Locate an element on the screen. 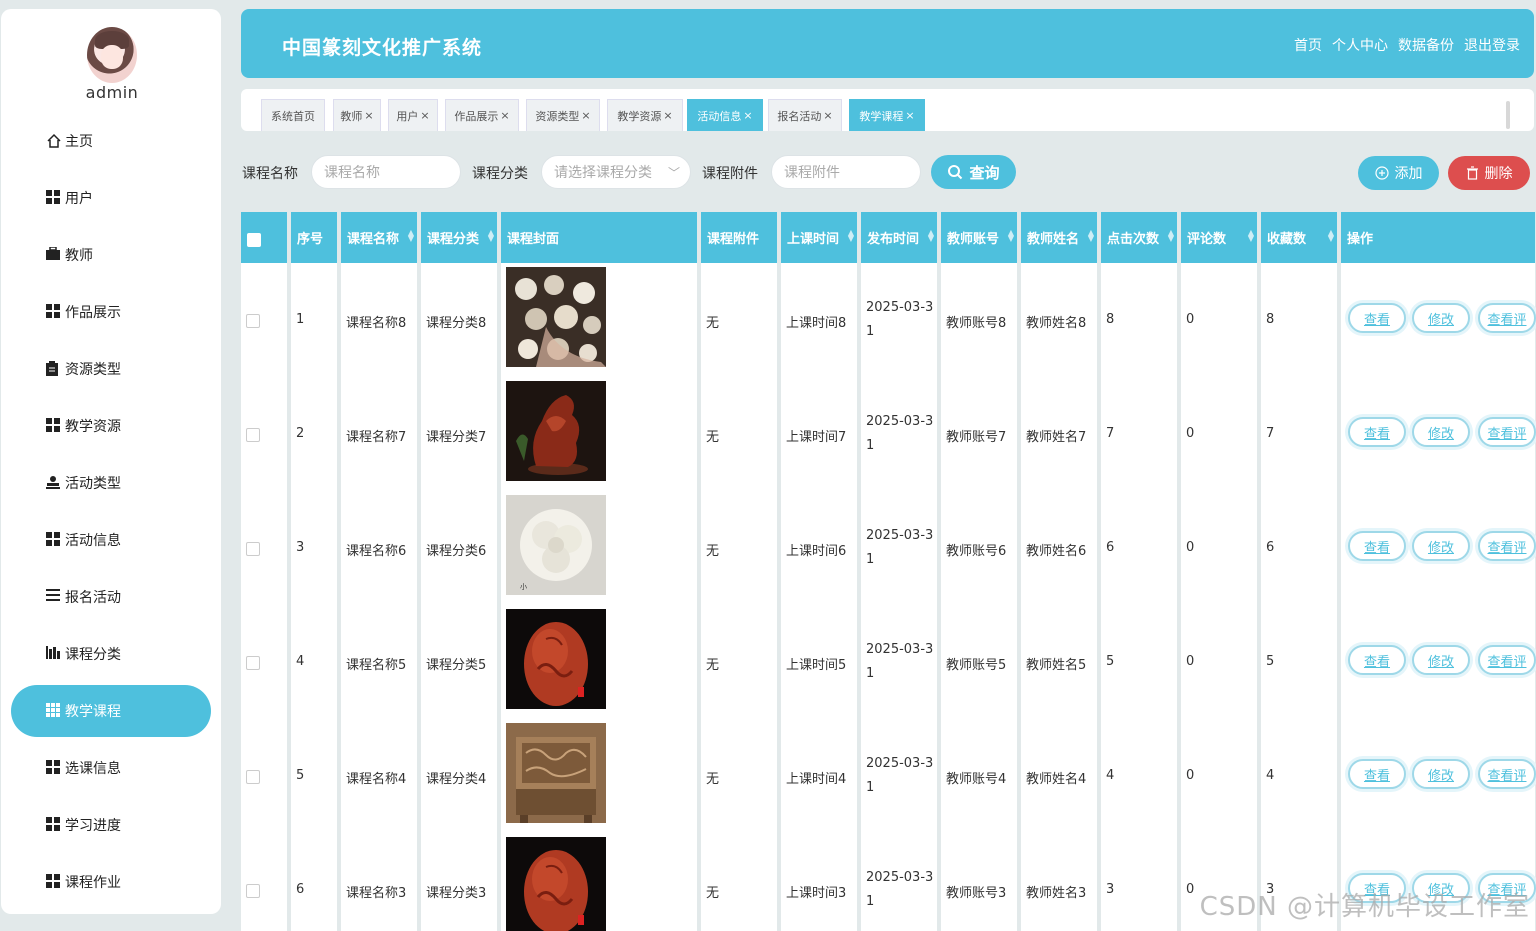 The height and width of the screenshot is (931, 1536). column-header: 课程名称 ▲ ▼ is located at coordinates (379, 237).